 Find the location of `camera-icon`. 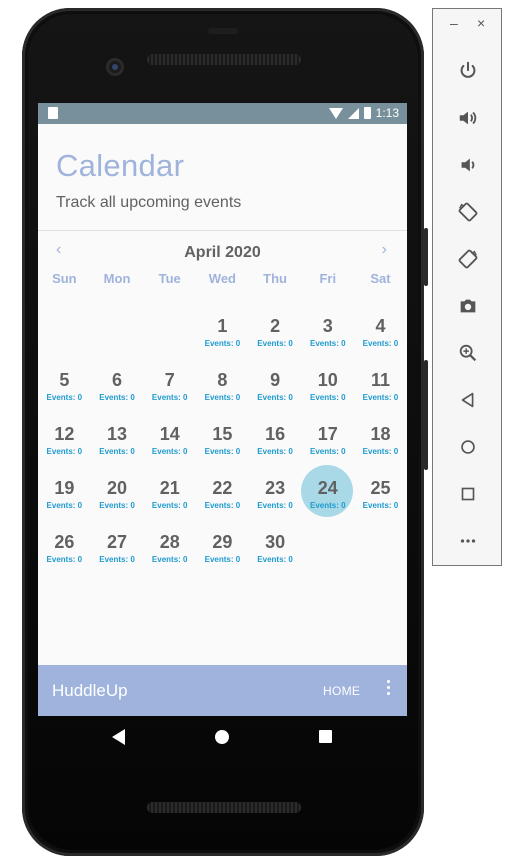

camera-icon is located at coordinates (468, 305).